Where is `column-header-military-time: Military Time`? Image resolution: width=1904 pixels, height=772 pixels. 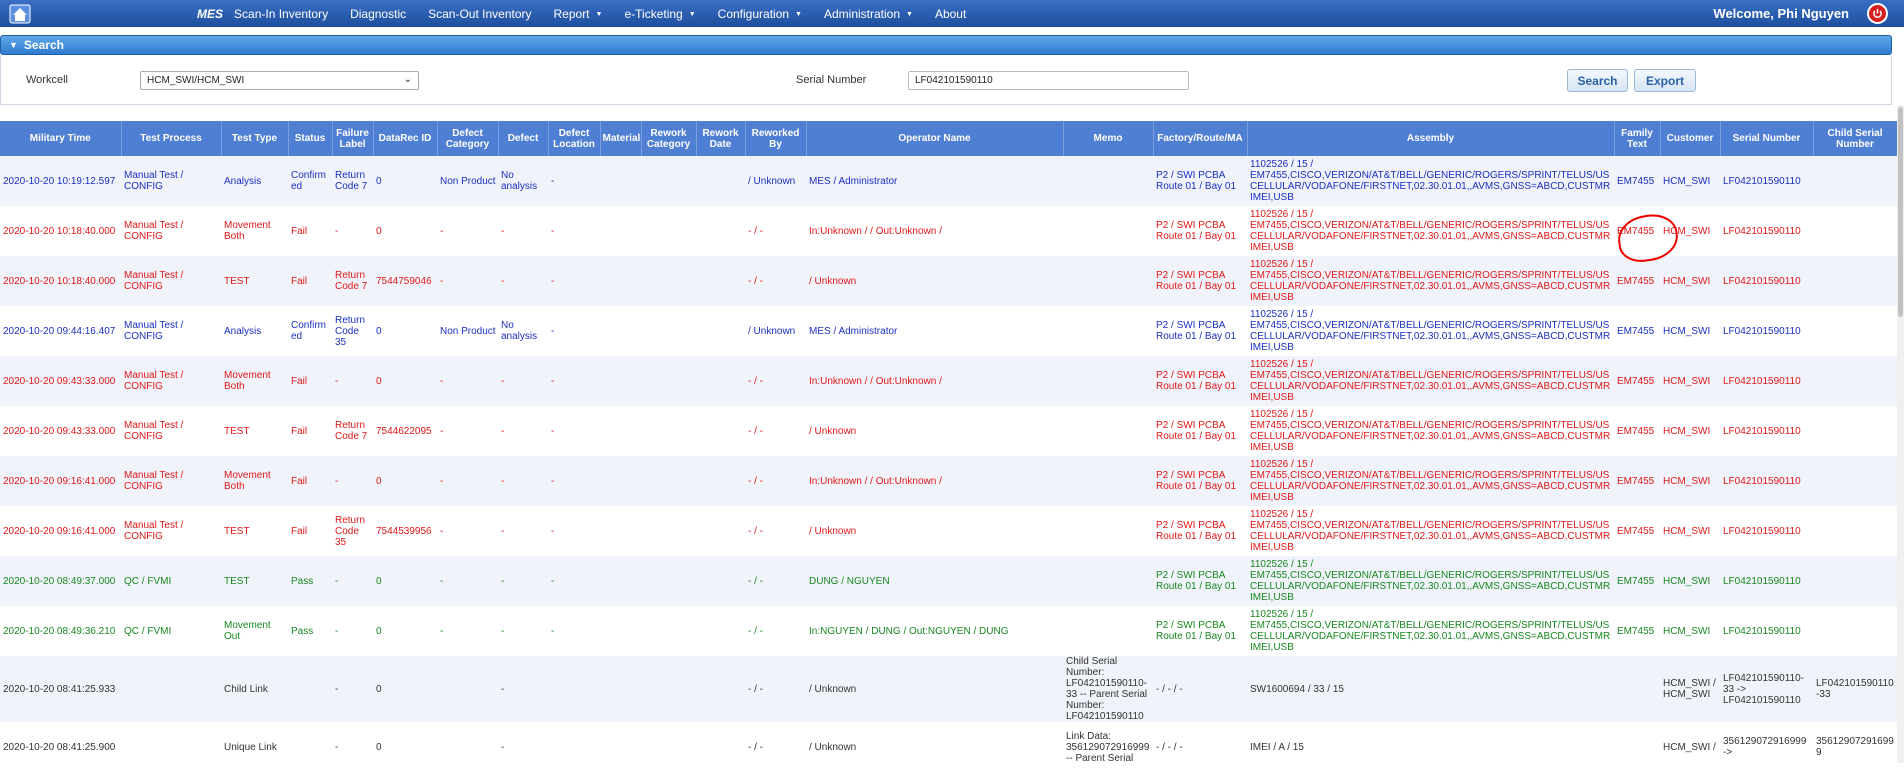
column-header-military-time: Military Time is located at coordinates (61, 138).